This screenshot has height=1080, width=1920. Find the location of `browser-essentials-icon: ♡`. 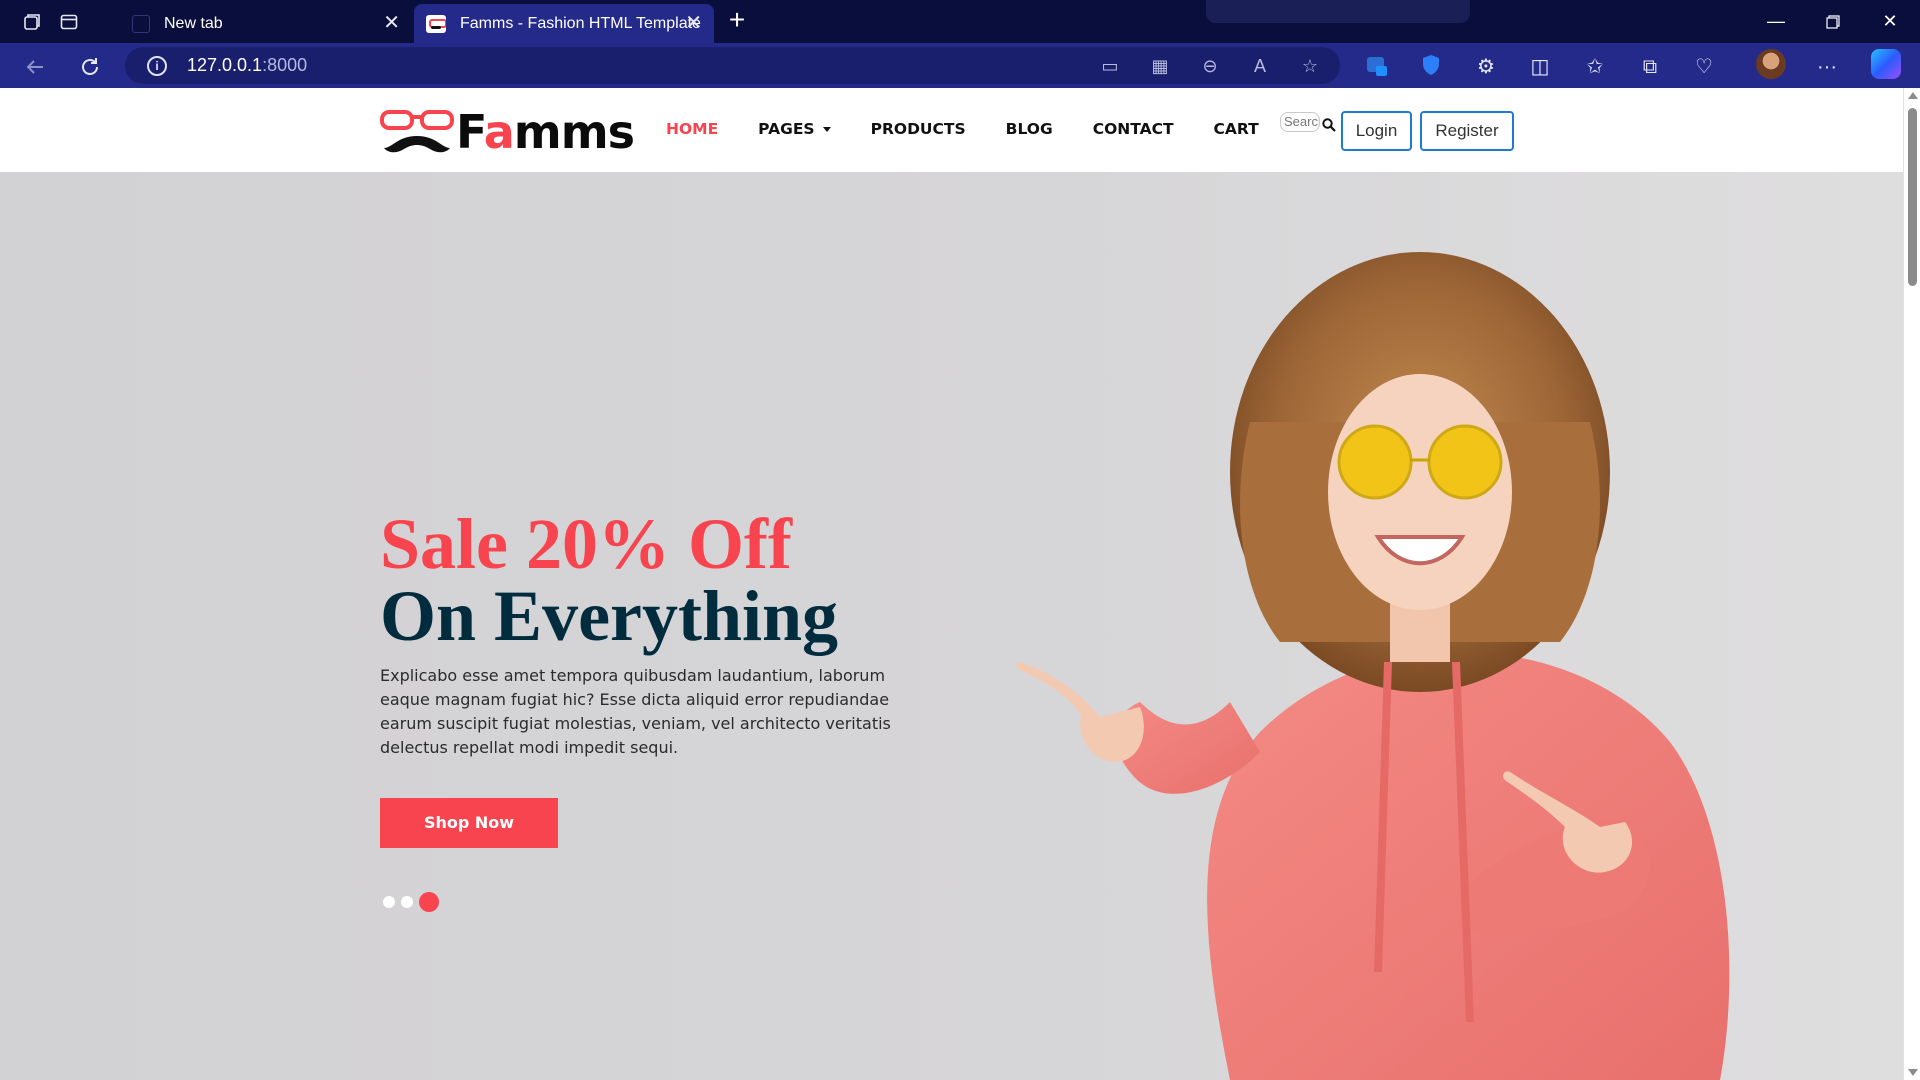

browser-essentials-icon: ♡ is located at coordinates (1704, 67).